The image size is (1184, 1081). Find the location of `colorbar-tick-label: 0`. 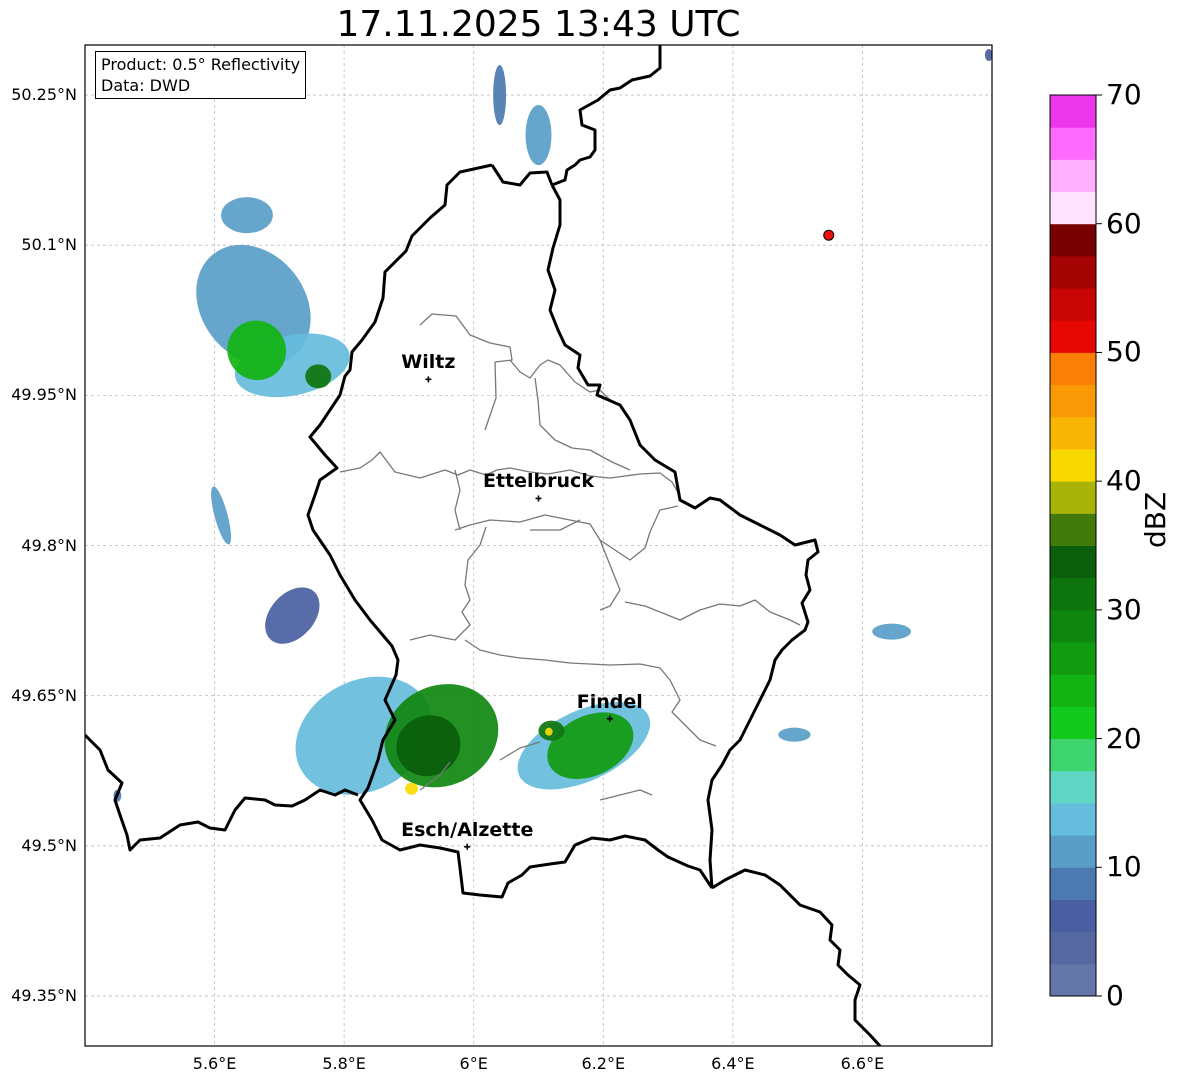

colorbar-tick-label: 0 is located at coordinates (1115, 995).